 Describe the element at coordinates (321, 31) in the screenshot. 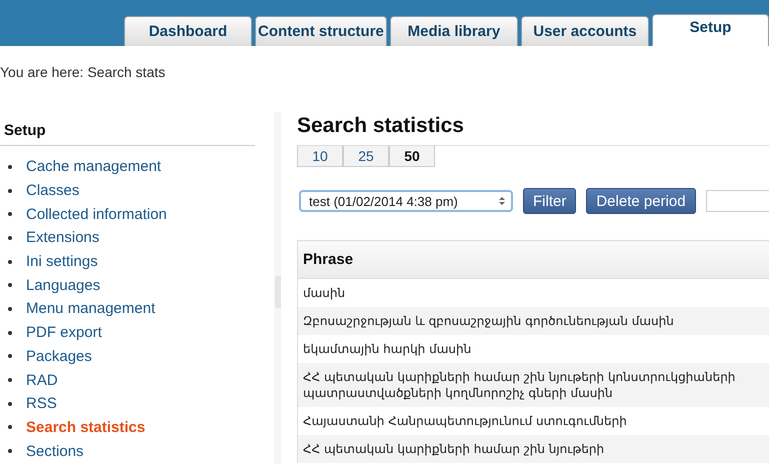

I see `nav-tab: Content structure` at that location.